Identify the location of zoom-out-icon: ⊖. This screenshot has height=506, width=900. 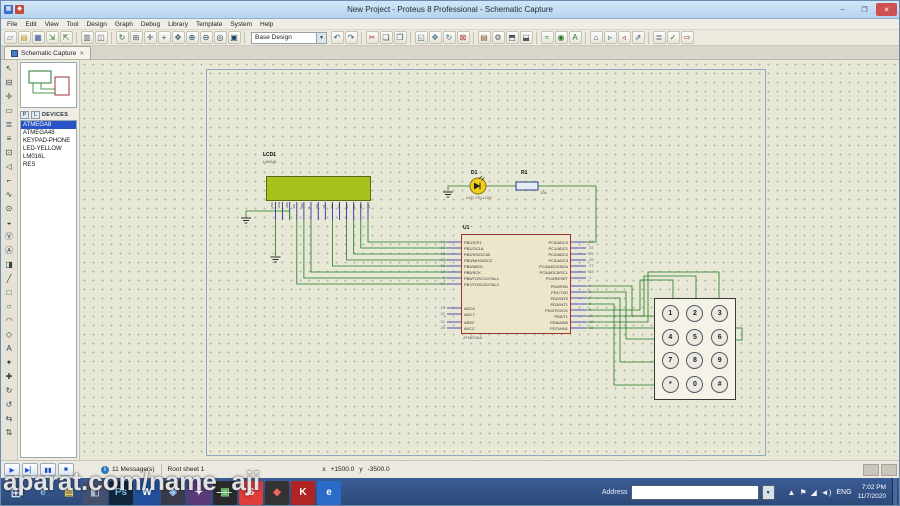
(206, 37).